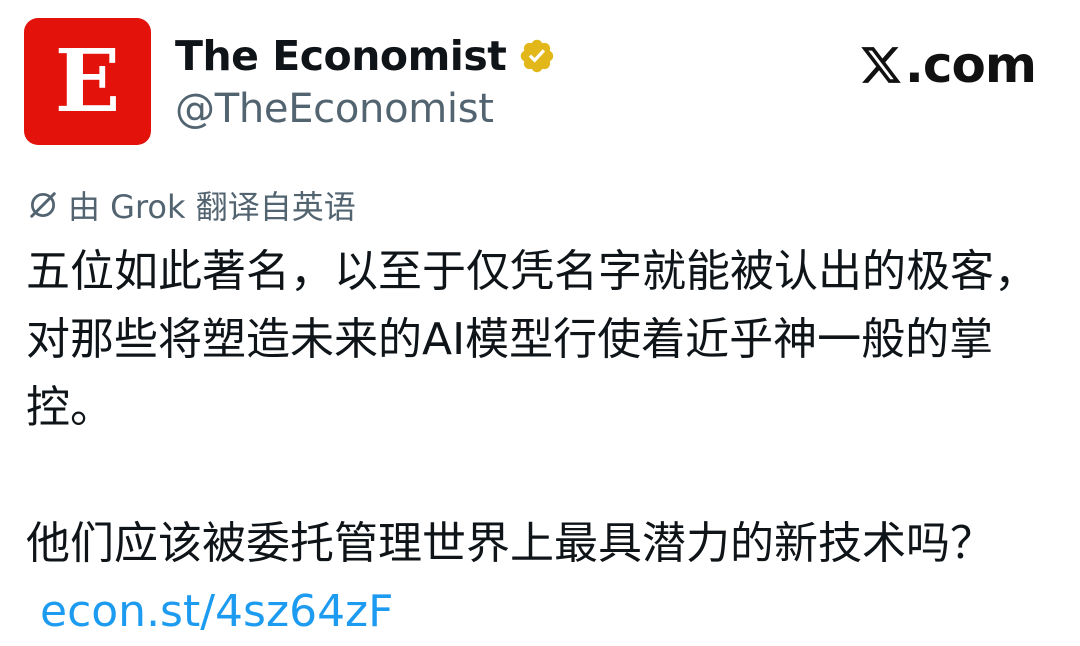  What do you see at coordinates (881, 65) in the screenshot?
I see `x-logo-icon` at bounding box center [881, 65].